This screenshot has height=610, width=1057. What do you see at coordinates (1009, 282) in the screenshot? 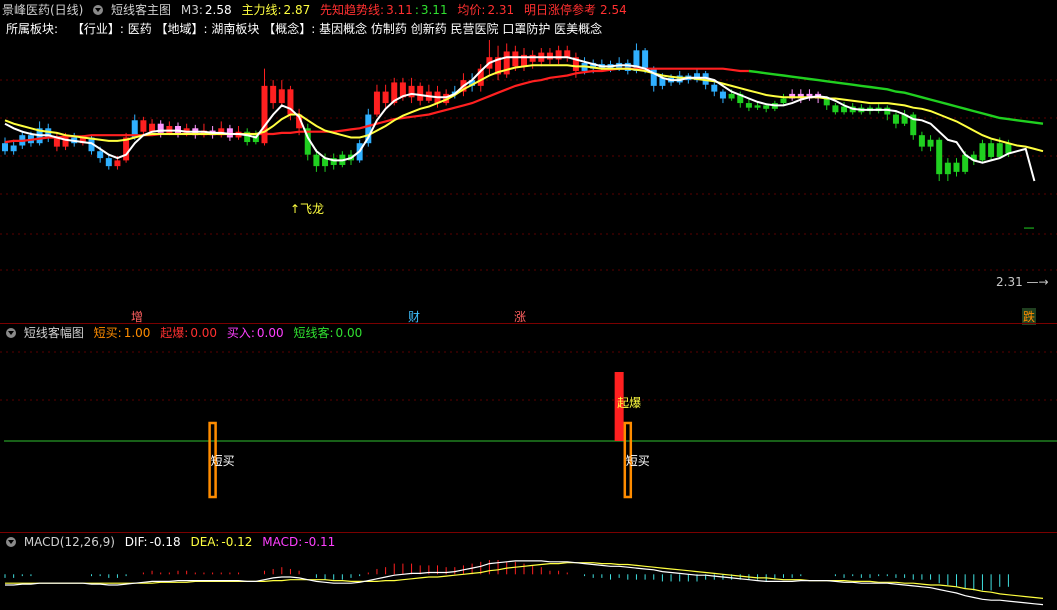
I see `avg-price-marker-value: 2.31` at bounding box center [1009, 282].